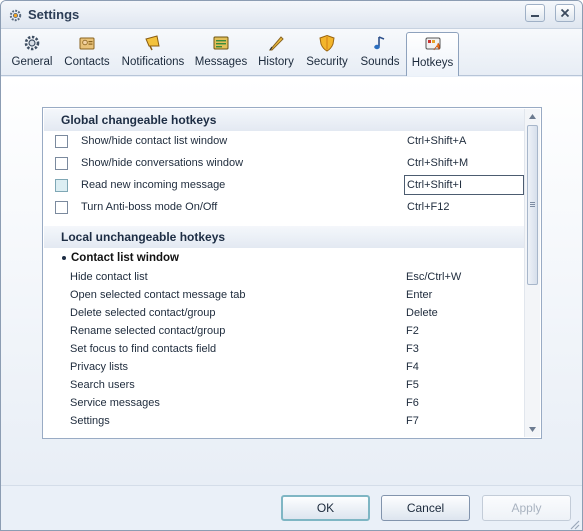 The width and height of the screenshot is (583, 531). What do you see at coordinates (152, 43) in the screenshot?
I see `megaphone-icon` at bounding box center [152, 43].